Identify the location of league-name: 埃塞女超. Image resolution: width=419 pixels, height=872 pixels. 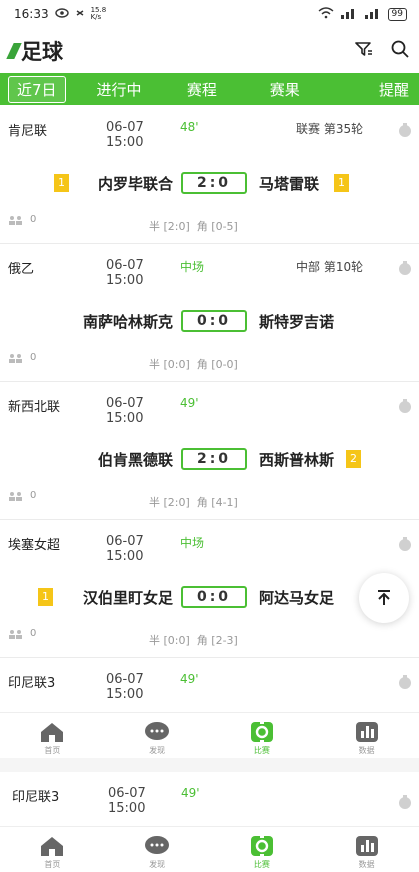
(34, 545).